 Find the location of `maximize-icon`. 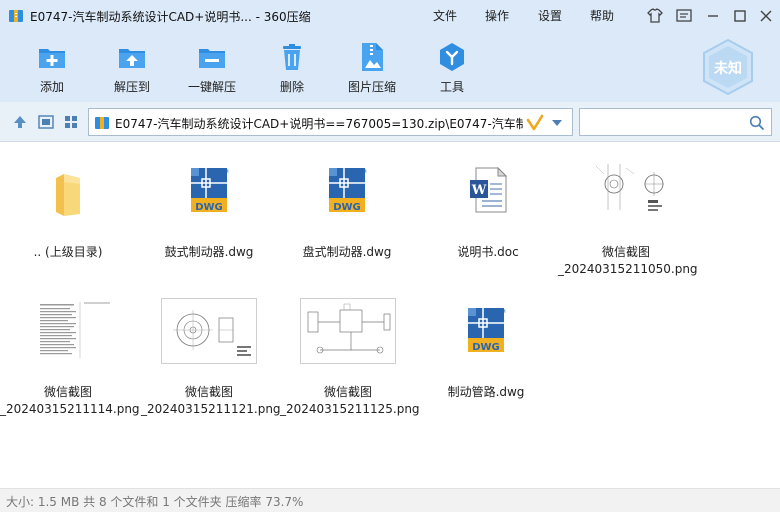

maximize-icon is located at coordinates (740, 16).